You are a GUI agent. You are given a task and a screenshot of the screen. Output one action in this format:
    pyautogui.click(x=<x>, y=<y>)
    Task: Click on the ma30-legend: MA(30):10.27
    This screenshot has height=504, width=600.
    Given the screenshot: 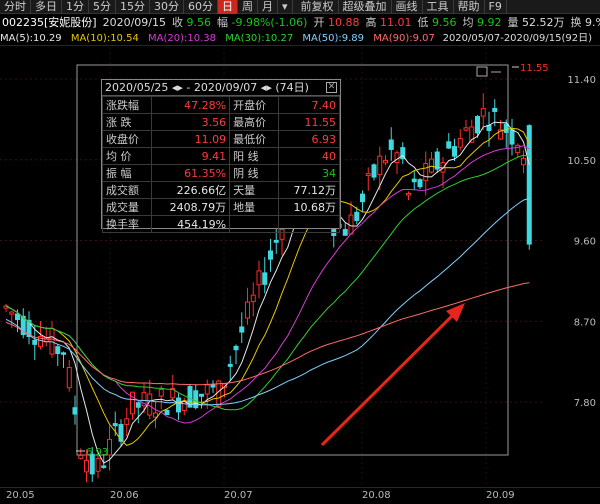 What is the action you would take?
    pyautogui.click(x=259, y=38)
    